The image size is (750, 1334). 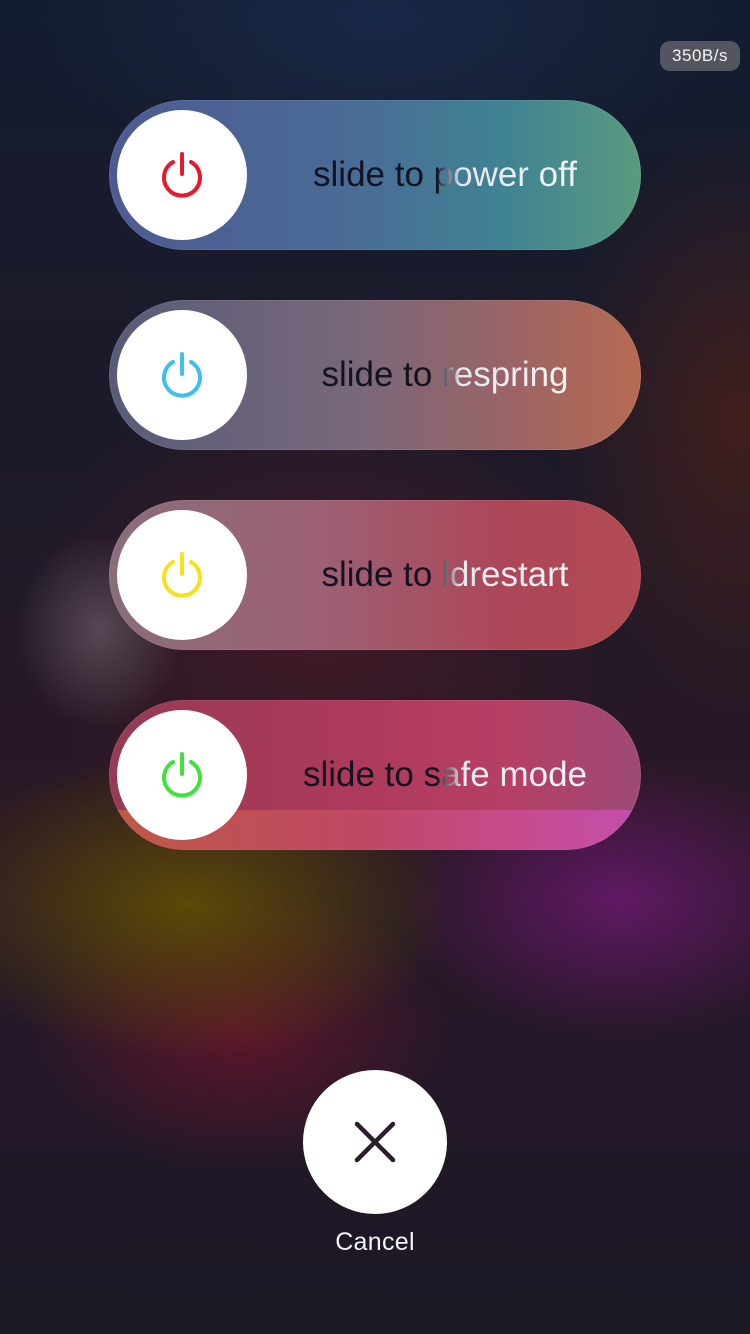 I want to click on power-off-slider: slide to power off, so click(x=375, y=175).